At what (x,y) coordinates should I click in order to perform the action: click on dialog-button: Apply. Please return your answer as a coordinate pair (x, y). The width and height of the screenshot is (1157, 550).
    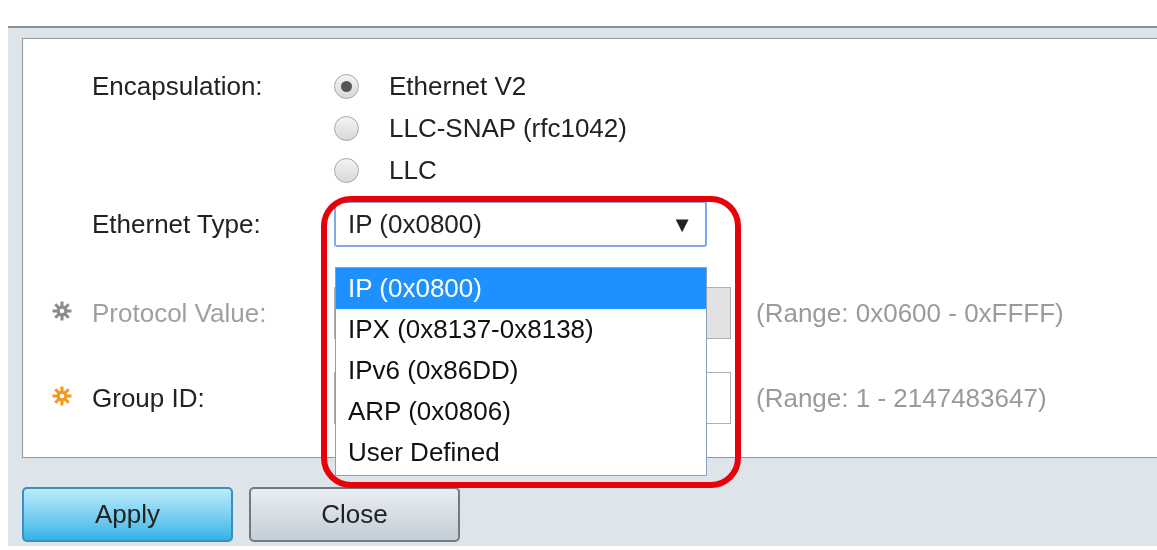
    Looking at the image, I should click on (127, 514).